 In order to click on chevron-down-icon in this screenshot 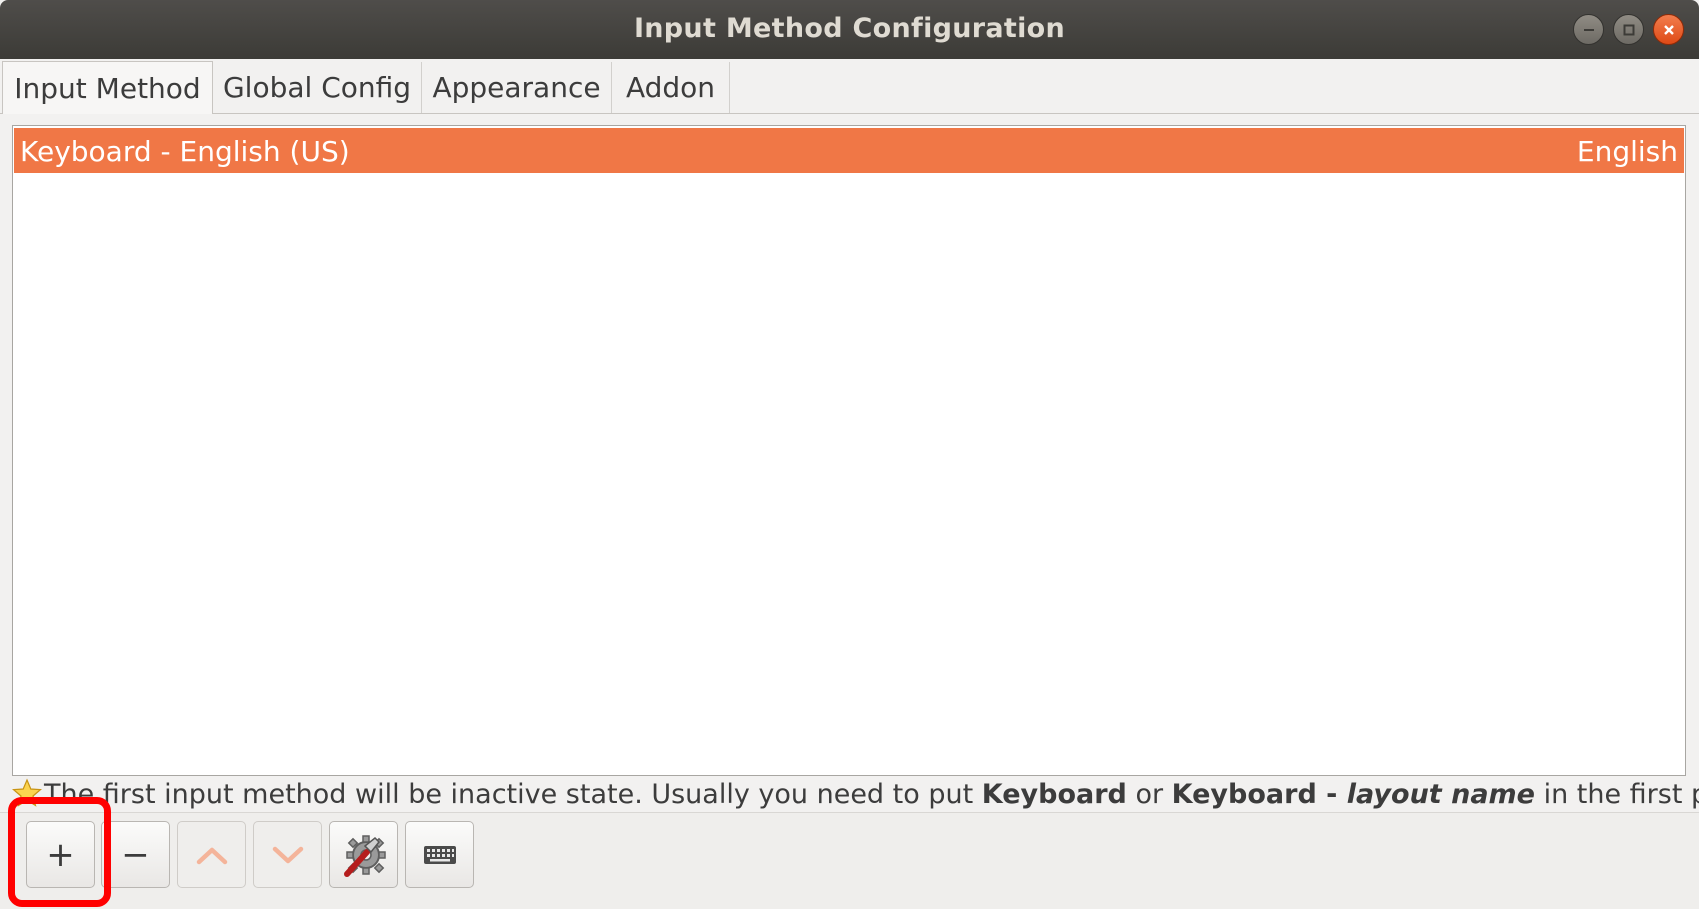, I will do `click(287, 854)`.